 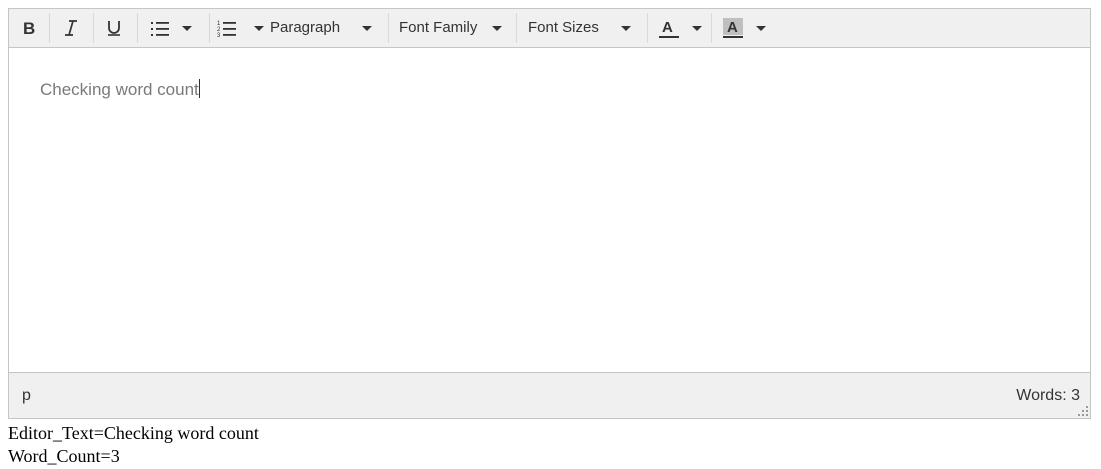 I want to click on svg-text: 3, so click(x=219, y=35).